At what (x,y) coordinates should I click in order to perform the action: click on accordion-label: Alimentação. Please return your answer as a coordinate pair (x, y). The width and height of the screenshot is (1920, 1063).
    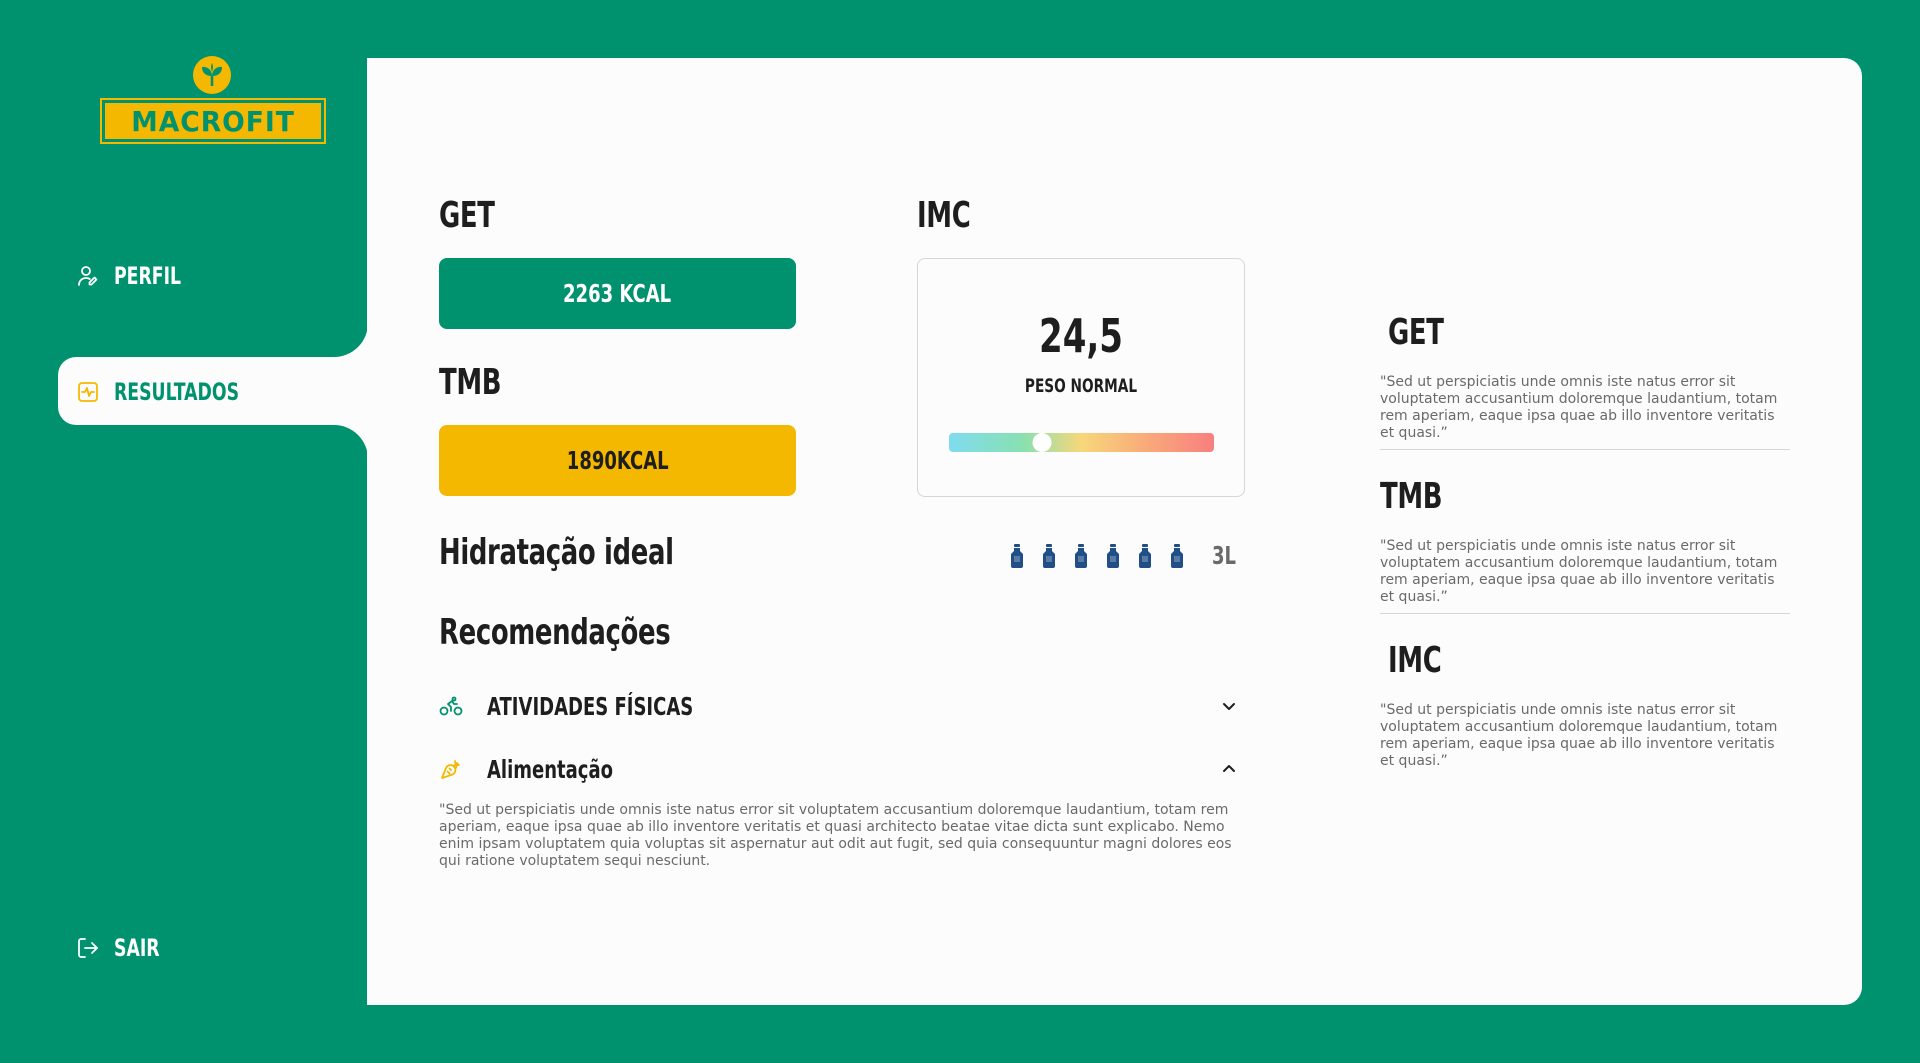
    Looking at the image, I should click on (550, 769).